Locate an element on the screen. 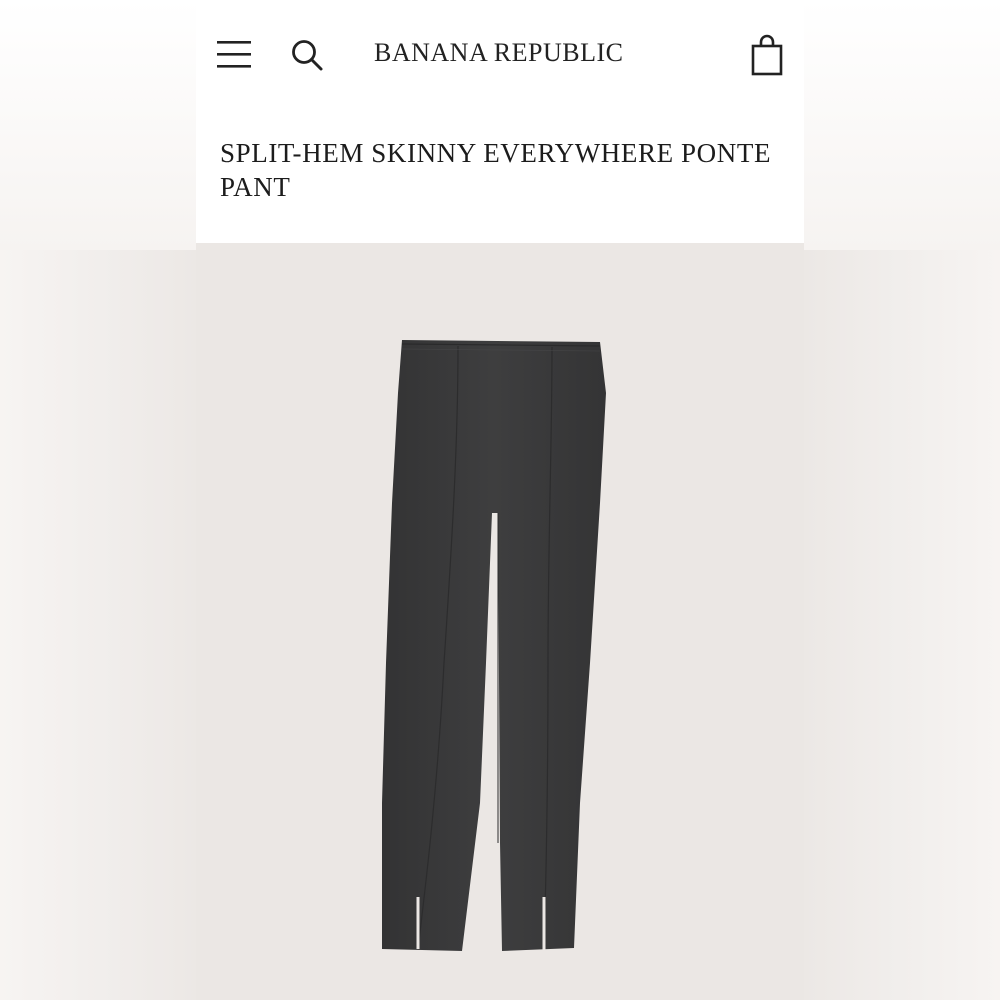 Image resolution: width=1000 pixels, height=1000 pixels. search-icon is located at coordinates (307, 55).